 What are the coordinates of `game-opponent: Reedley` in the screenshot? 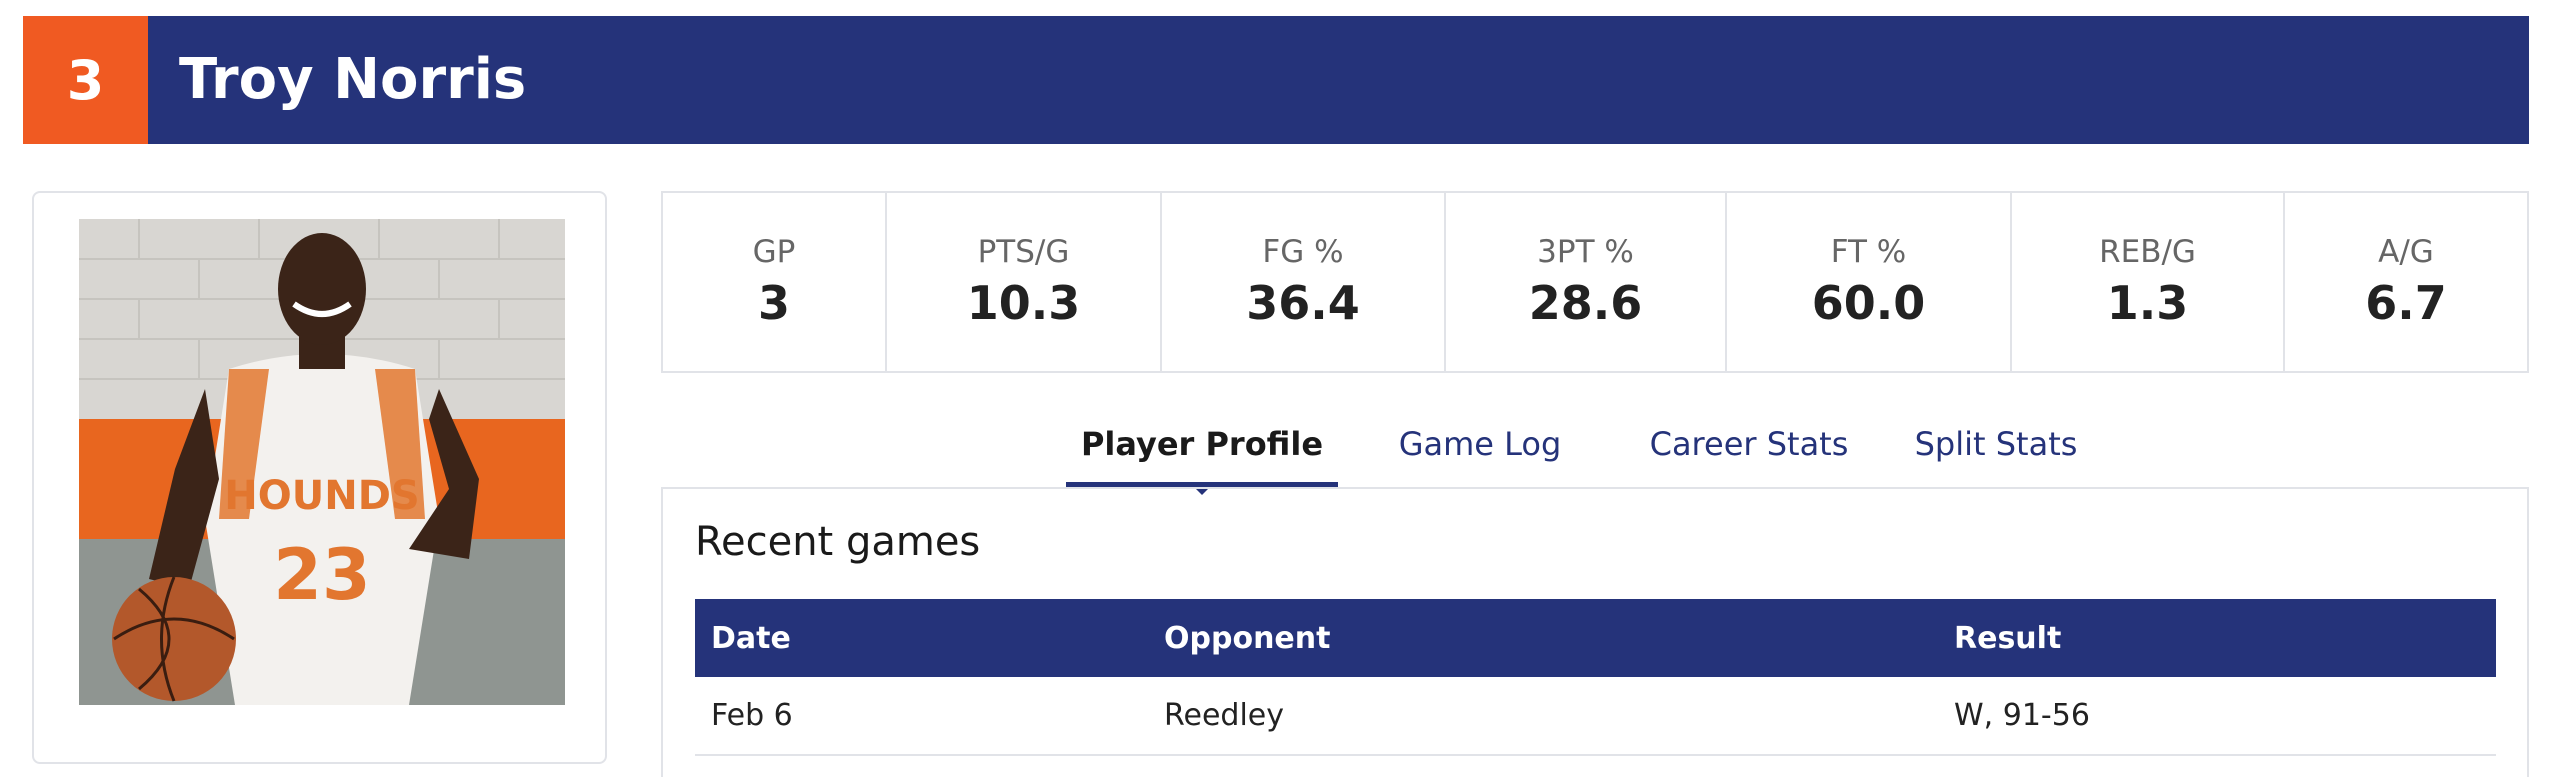 It's located at (1543, 716).